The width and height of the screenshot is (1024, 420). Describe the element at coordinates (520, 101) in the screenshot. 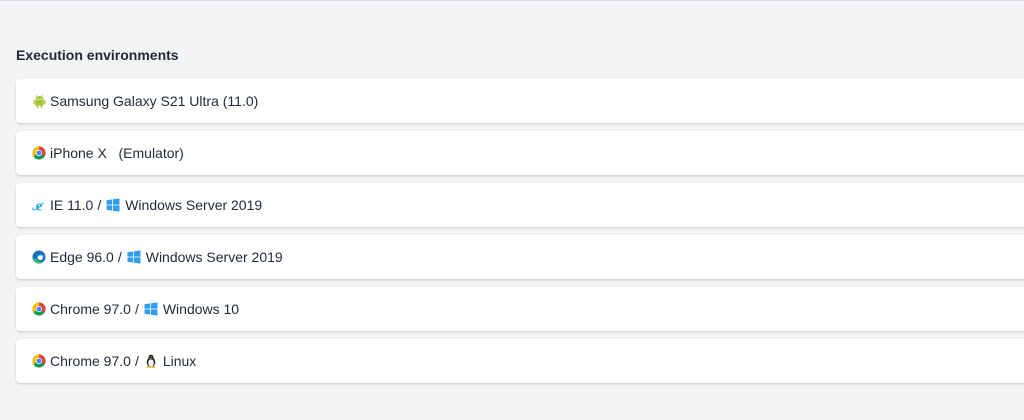

I see `environment-card-samsung-galaxy-s21-ultra: Samsung Galaxy S21 Ultra (11.0)` at that location.